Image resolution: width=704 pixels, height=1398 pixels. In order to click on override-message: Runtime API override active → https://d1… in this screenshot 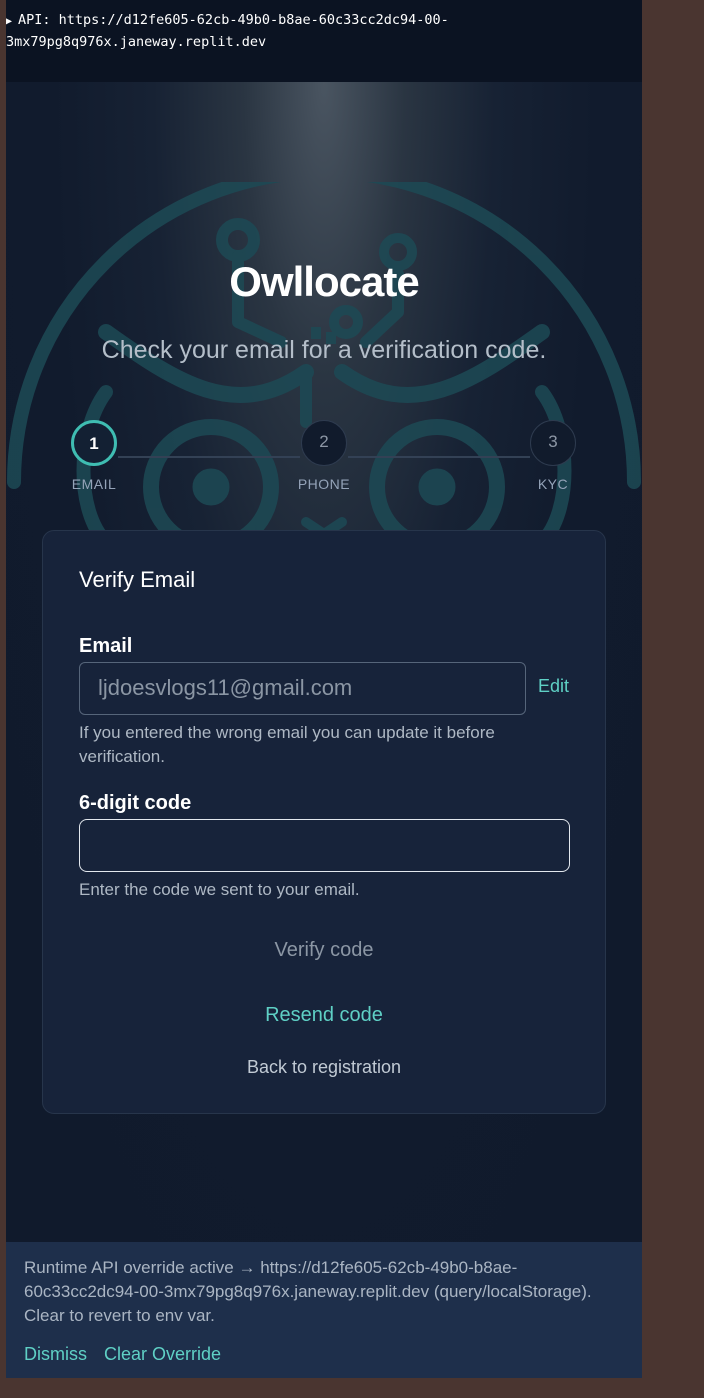, I will do `click(308, 1291)`.